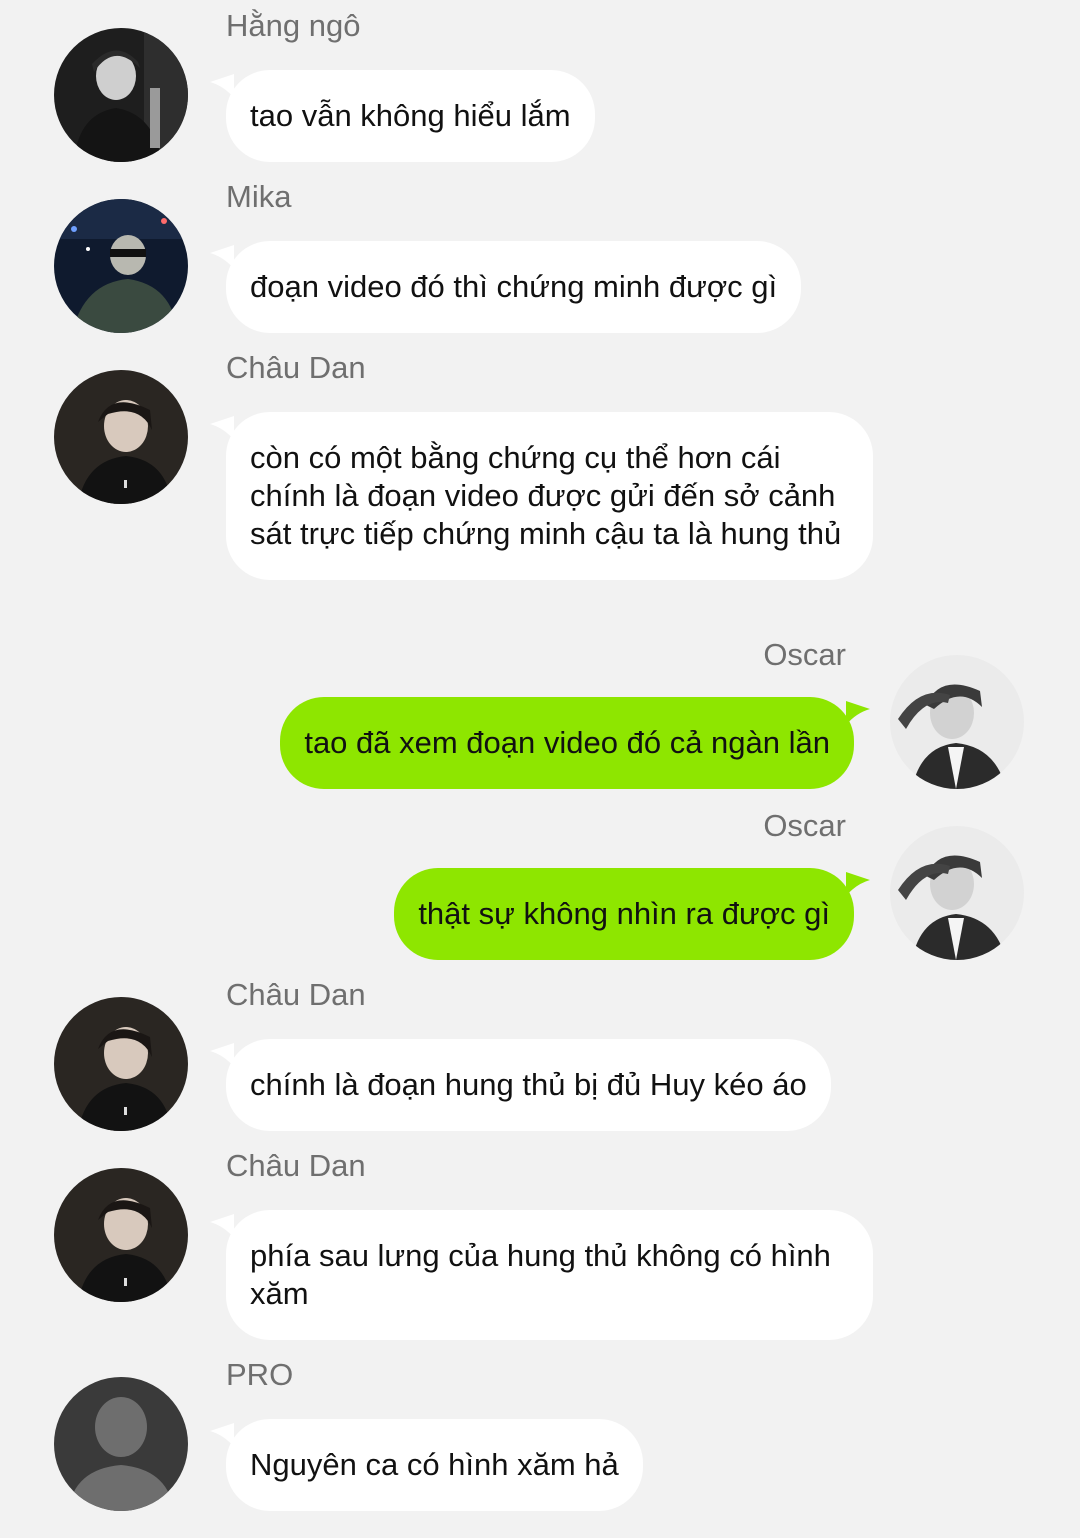  What do you see at coordinates (121, 266) in the screenshot?
I see `avatar-mika` at bounding box center [121, 266].